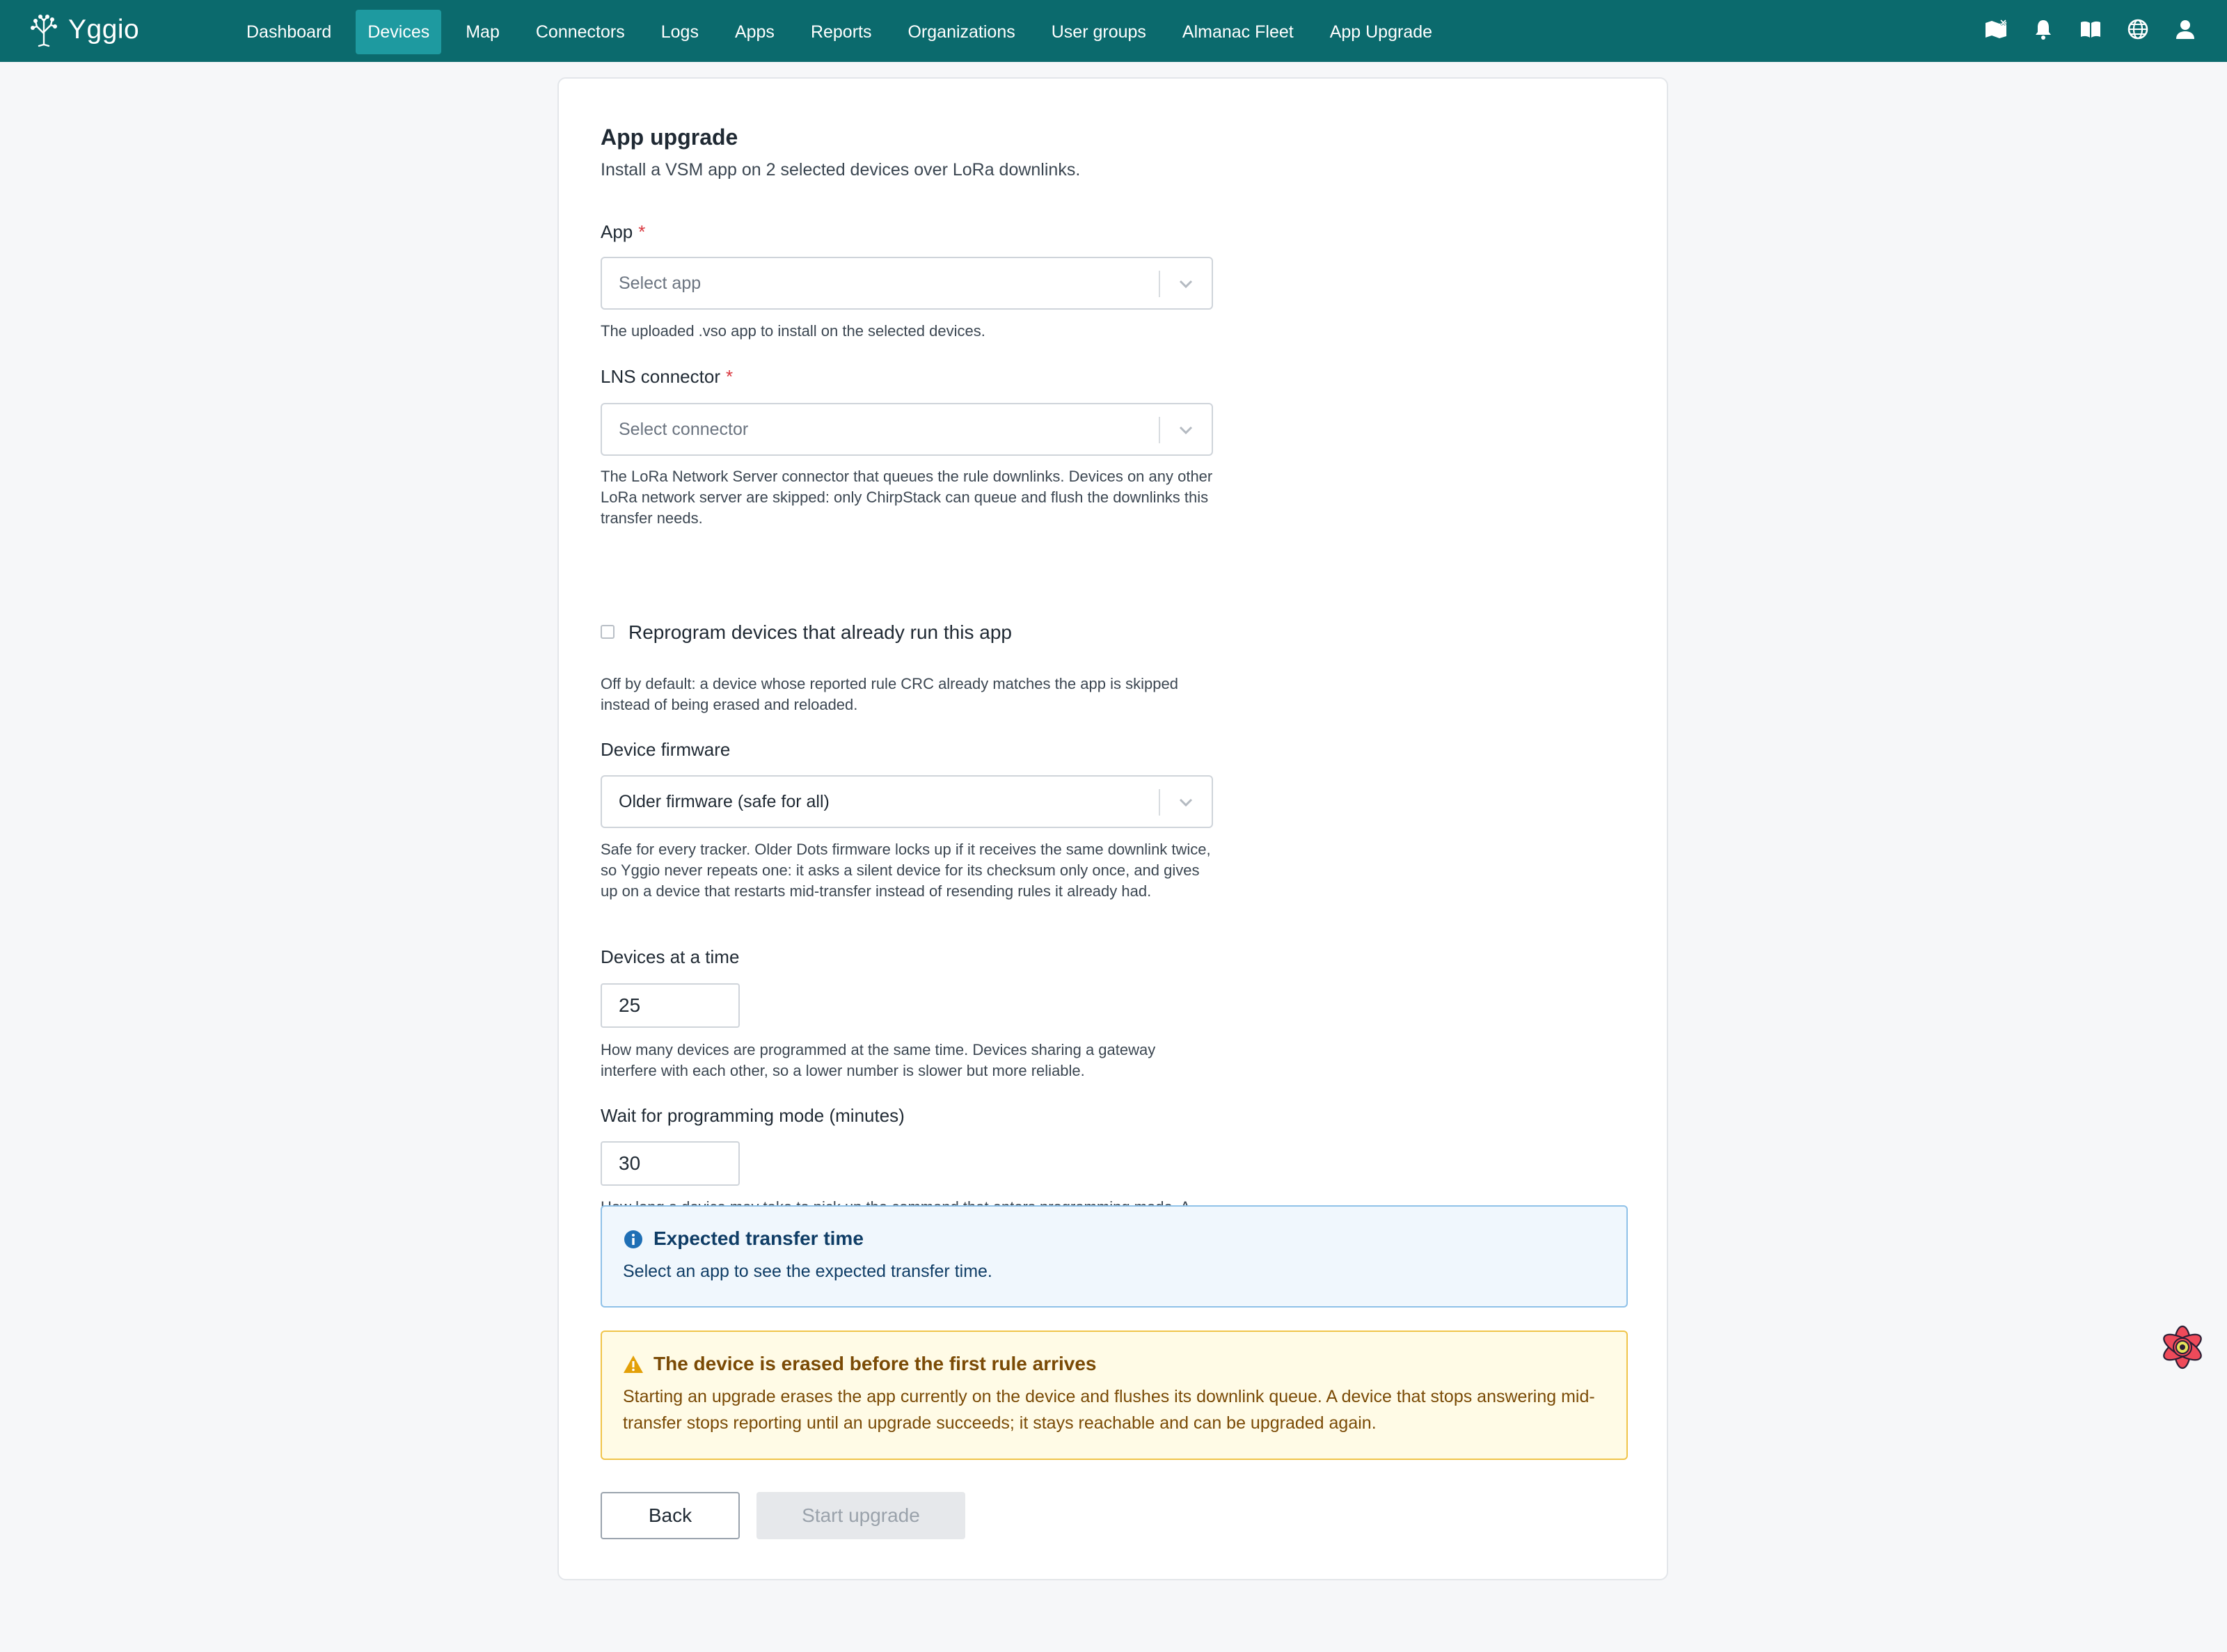  I want to click on nav-item-reports: Reports, so click(841, 32).